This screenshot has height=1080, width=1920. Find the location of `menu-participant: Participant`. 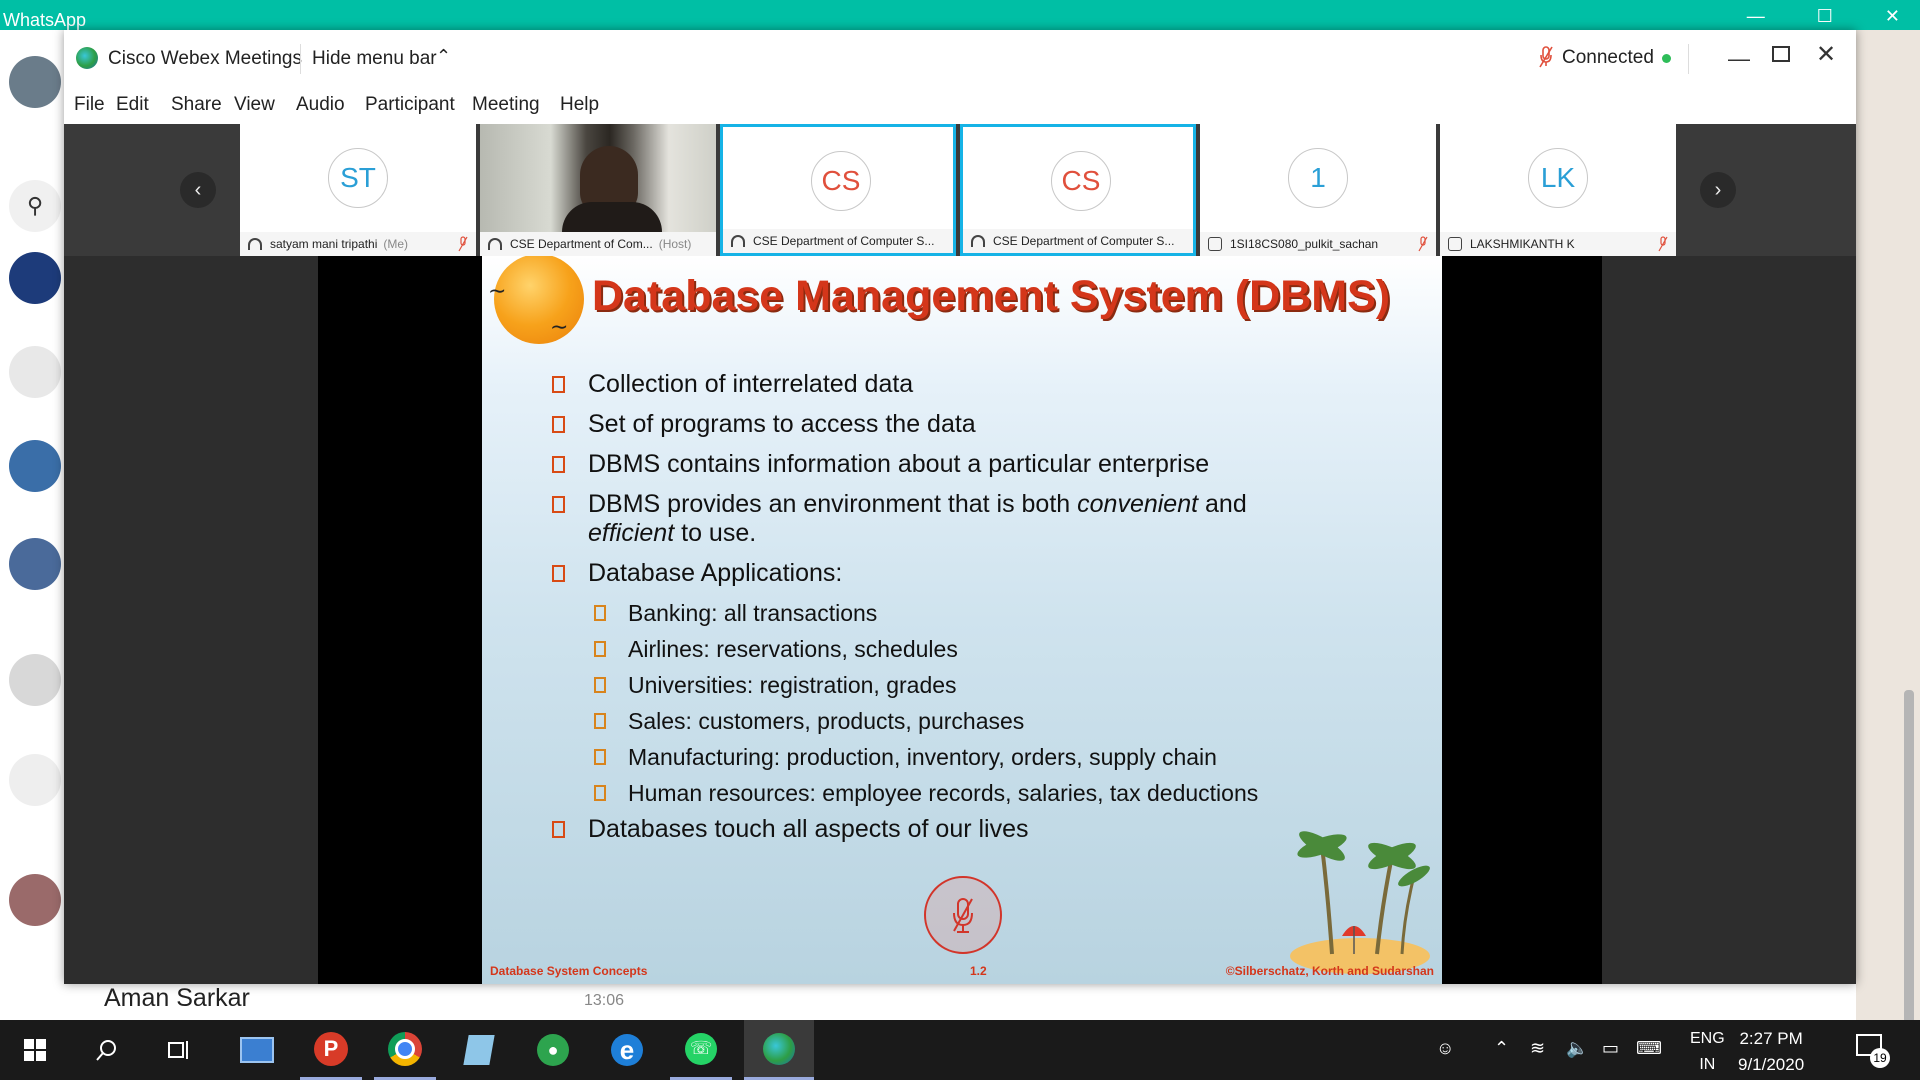

menu-participant: Participant is located at coordinates (410, 105).